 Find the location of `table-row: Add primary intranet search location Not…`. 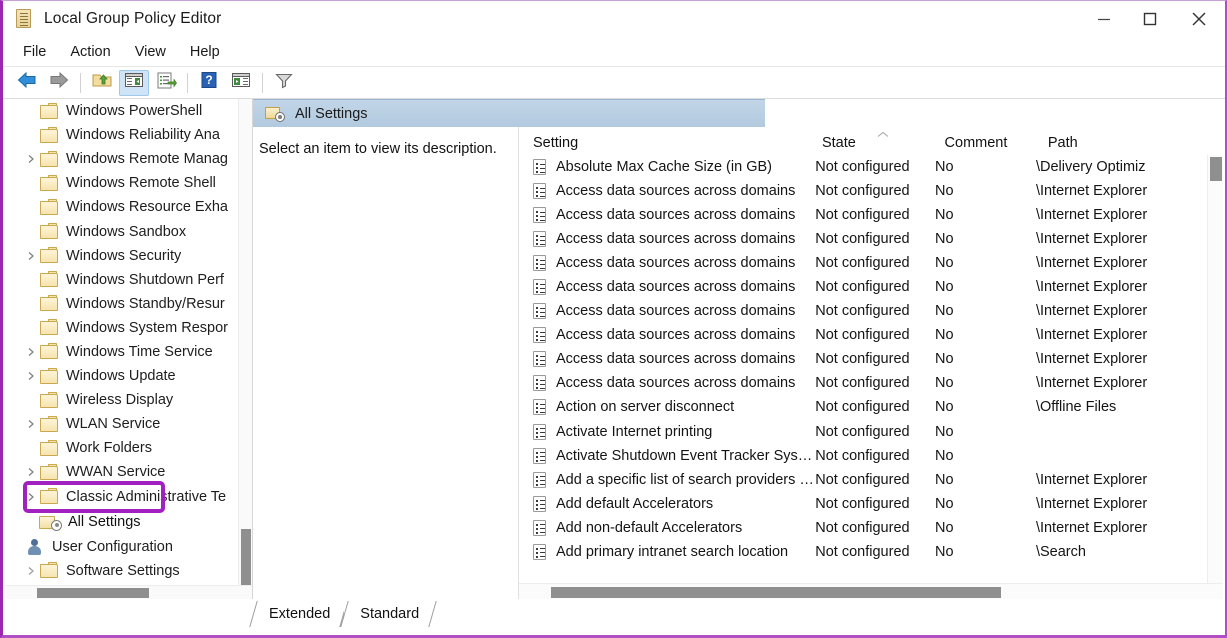

table-row: Add primary intranet search location Not… is located at coordinates (863, 552).